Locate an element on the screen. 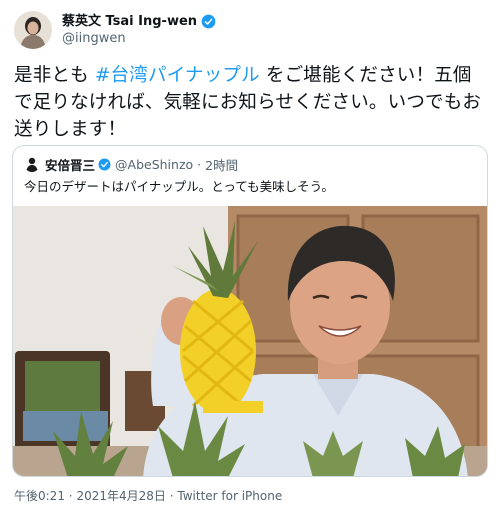  quoted-header: 安倍晋三 @AbeShinzo · 2時間 is located at coordinates (131, 164).